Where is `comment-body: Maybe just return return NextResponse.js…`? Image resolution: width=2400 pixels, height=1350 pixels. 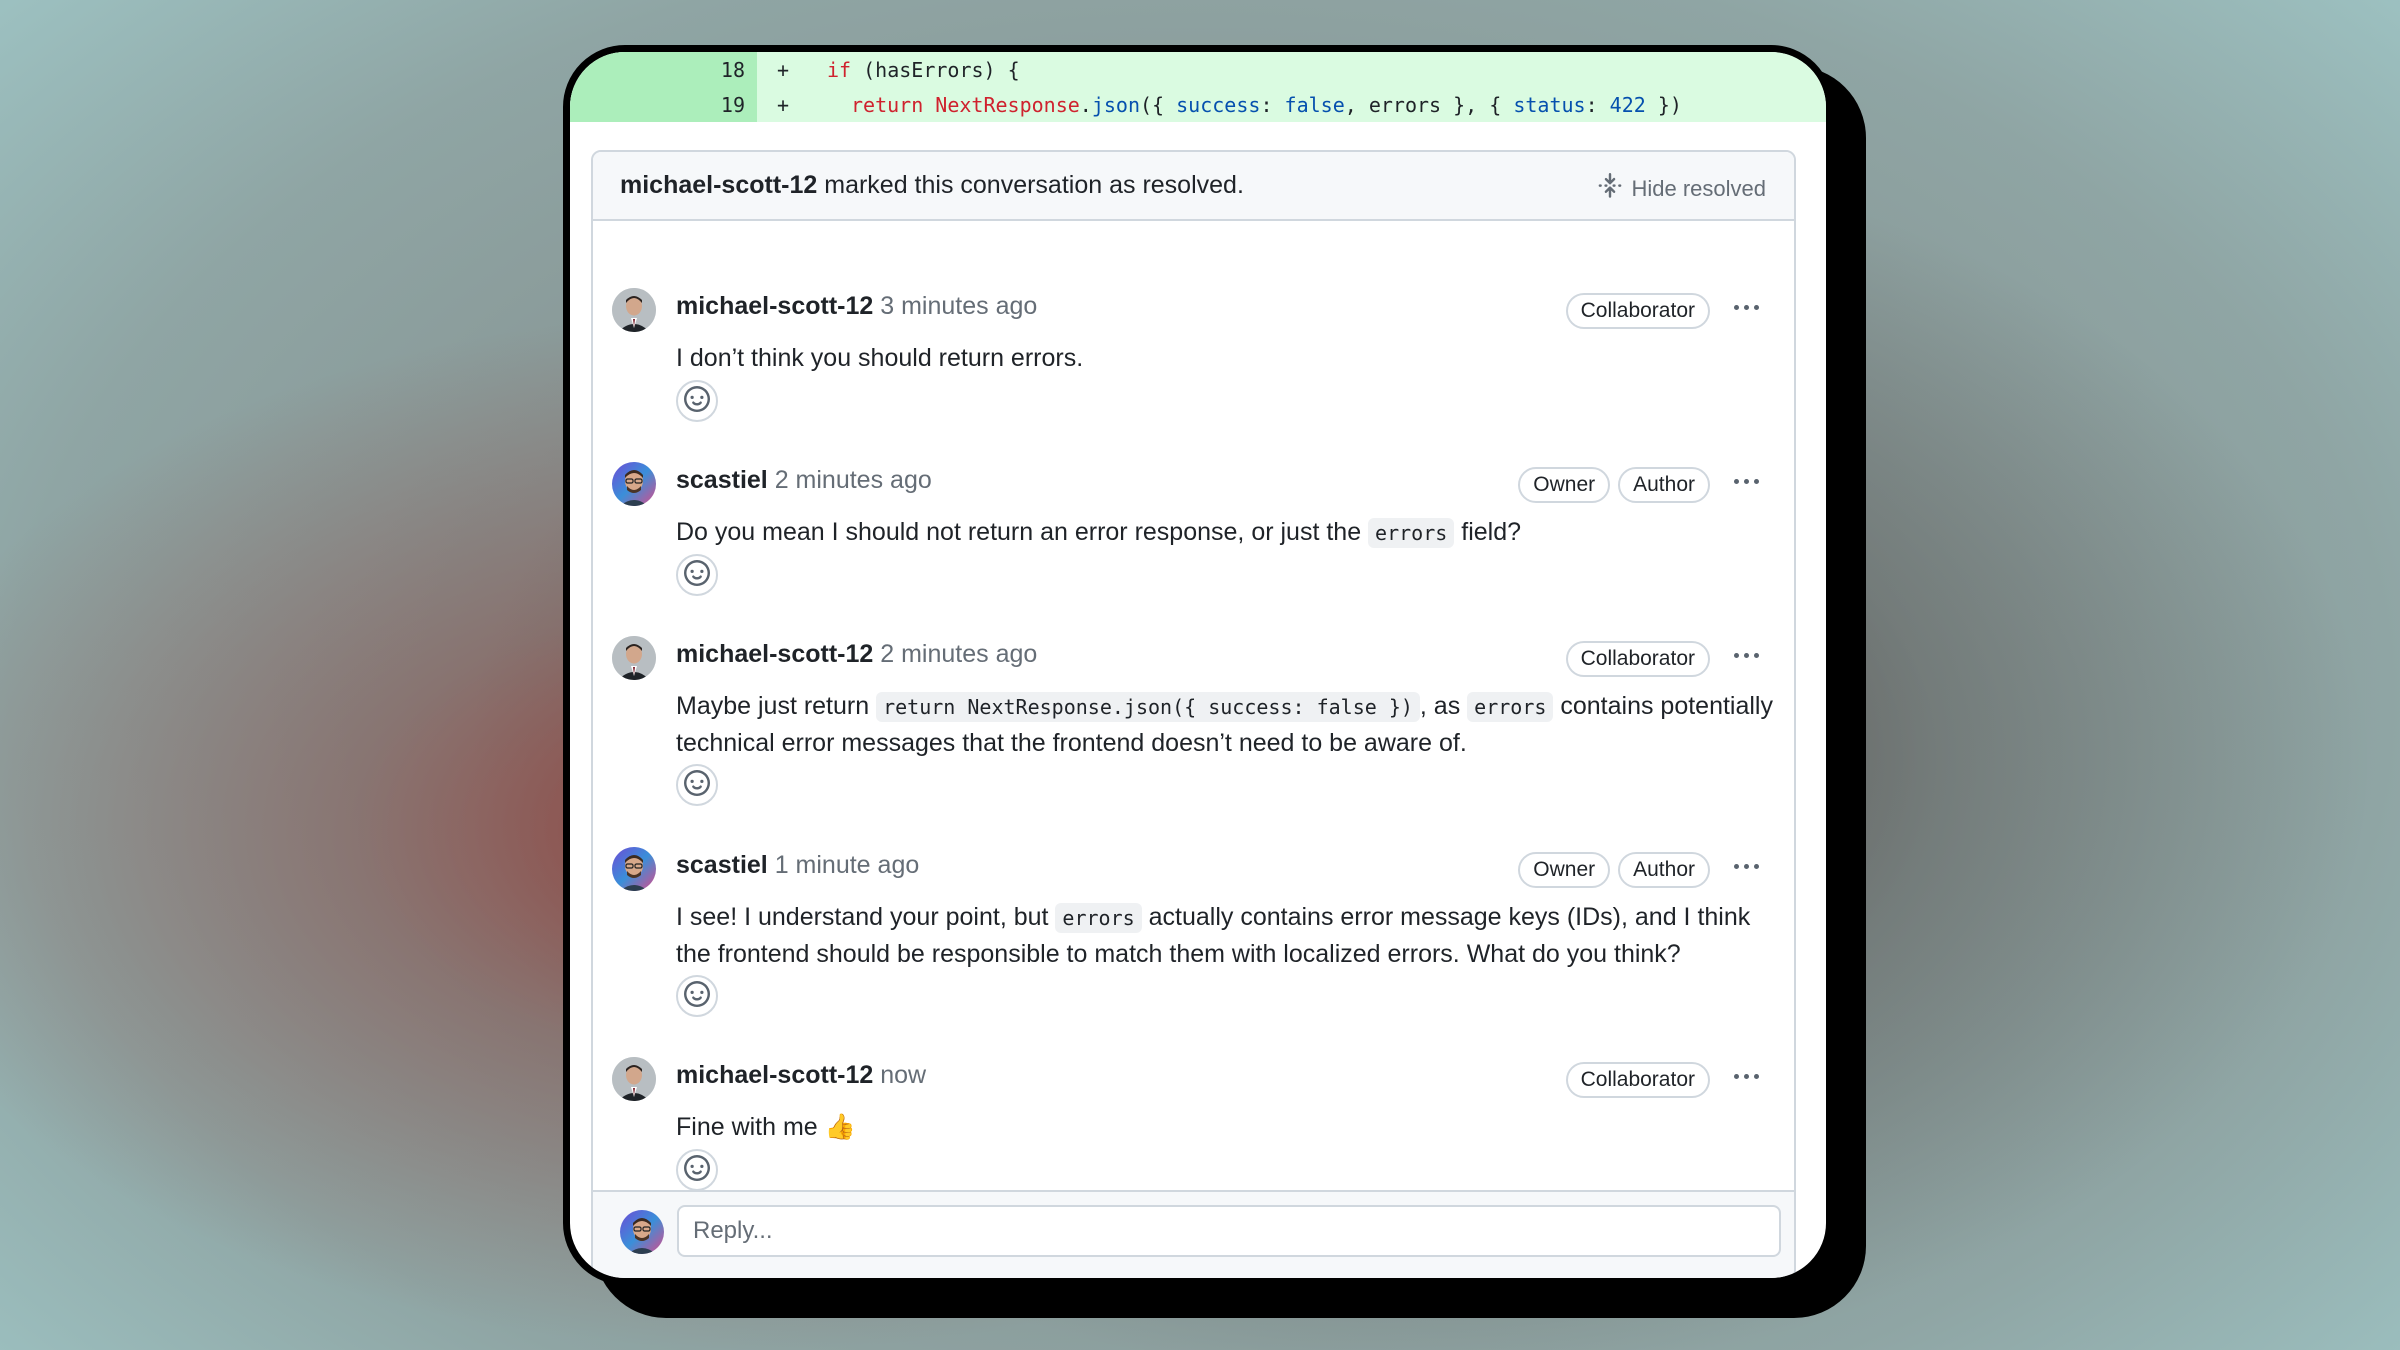
comment-body: Maybe just return return NextResponse.js… is located at coordinates (1225, 724).